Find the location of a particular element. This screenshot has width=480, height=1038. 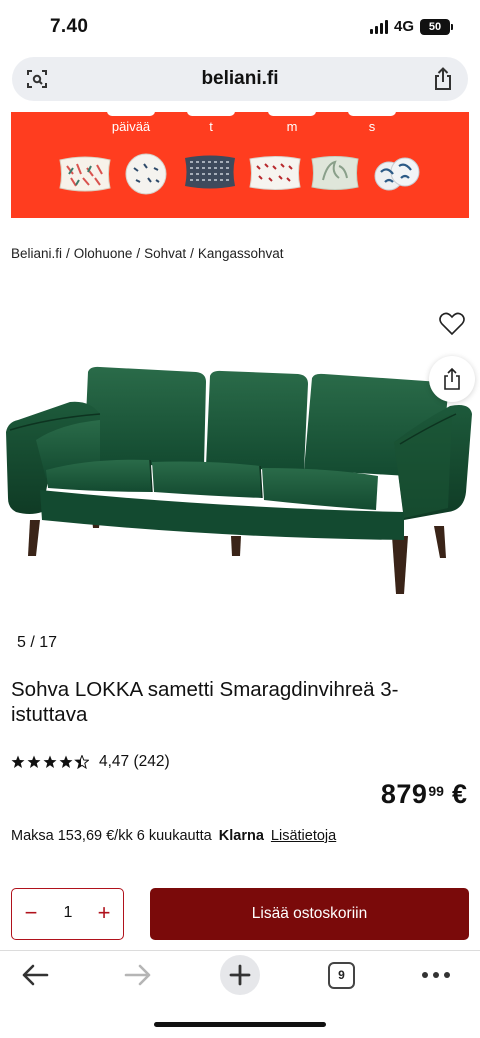

financing-text: Maksa 153,69 €/kk 6 kuukautta is located at coordinates (111, 836).